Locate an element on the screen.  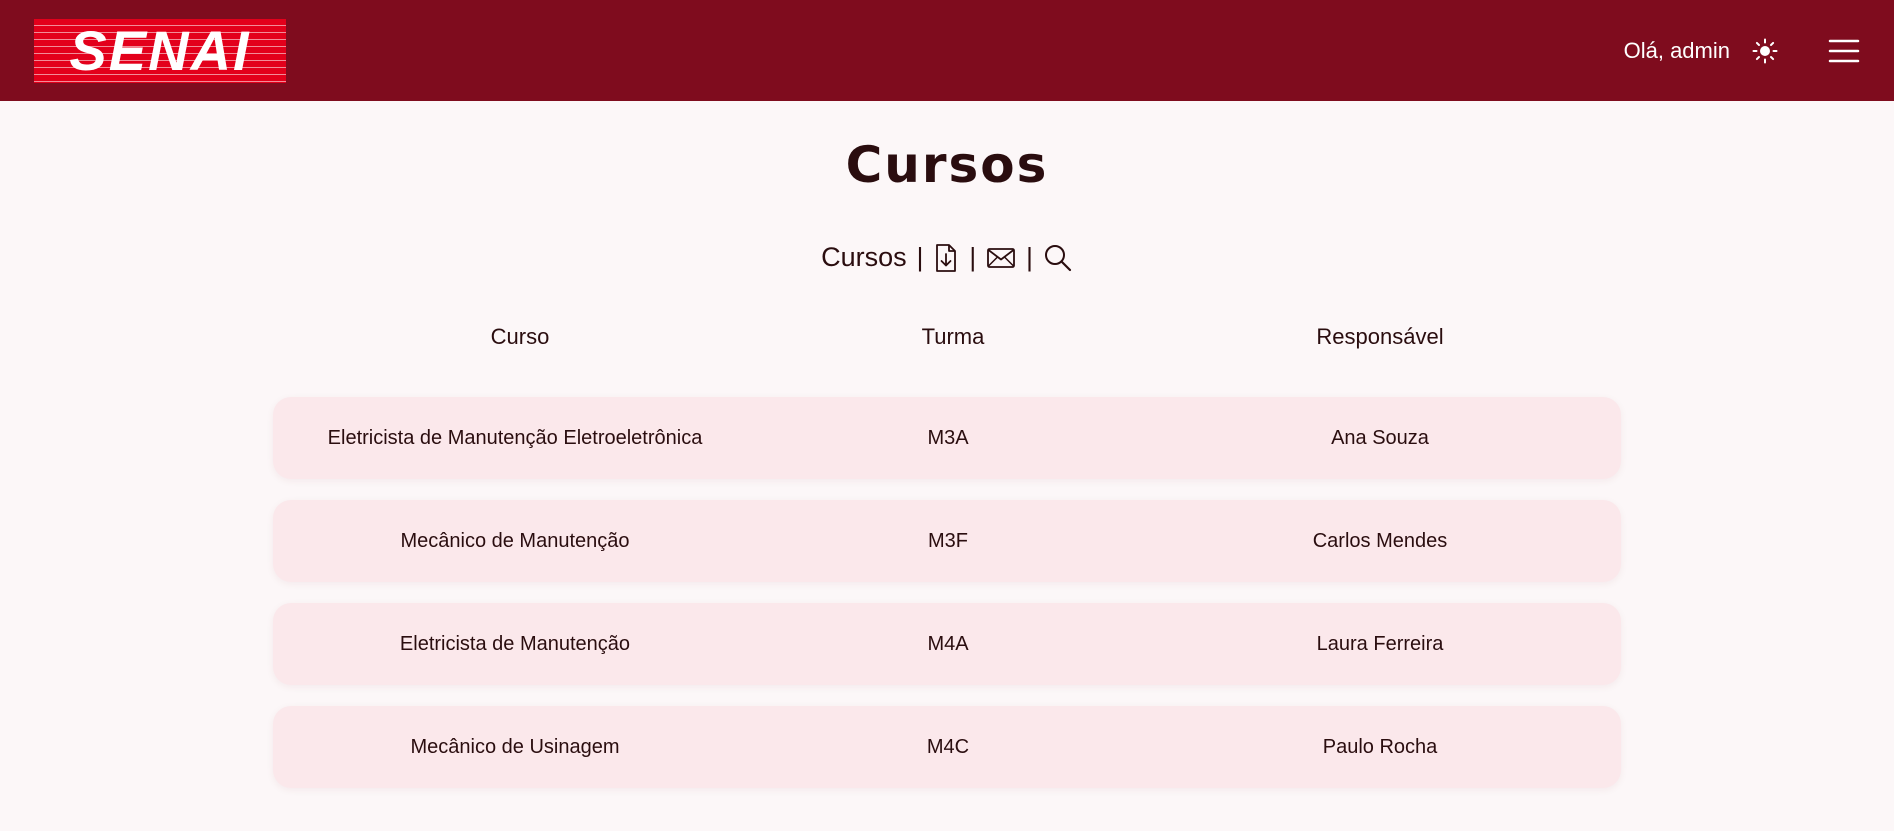
senai-logo: SENAI is located at coordinates (160, 50).